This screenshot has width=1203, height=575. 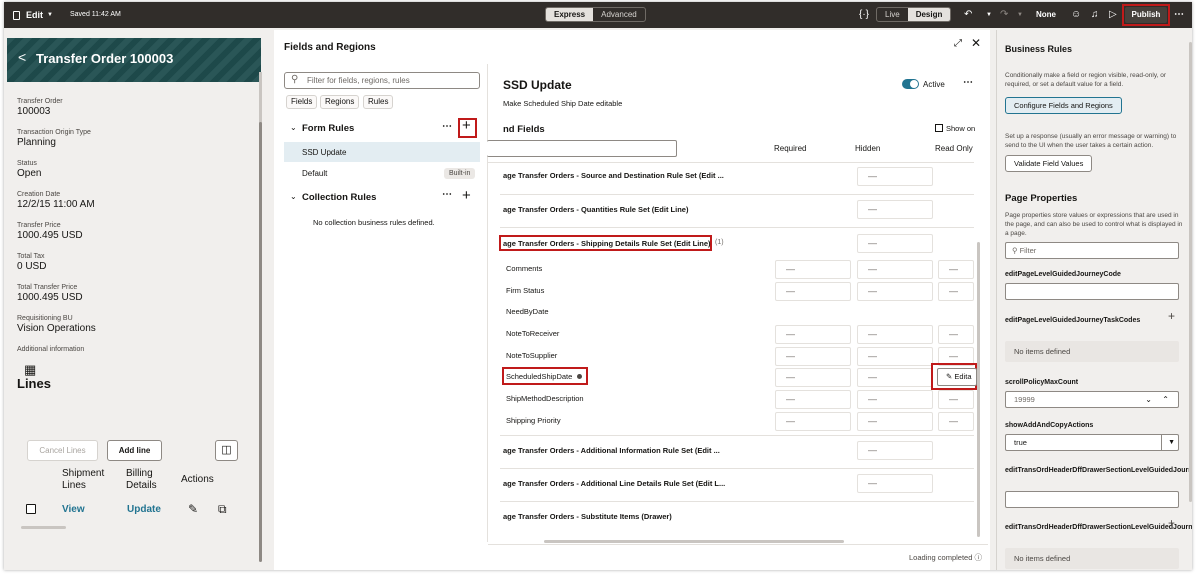 I want to click on add-collection-rule-icon: +, so click(x=466, y=195).